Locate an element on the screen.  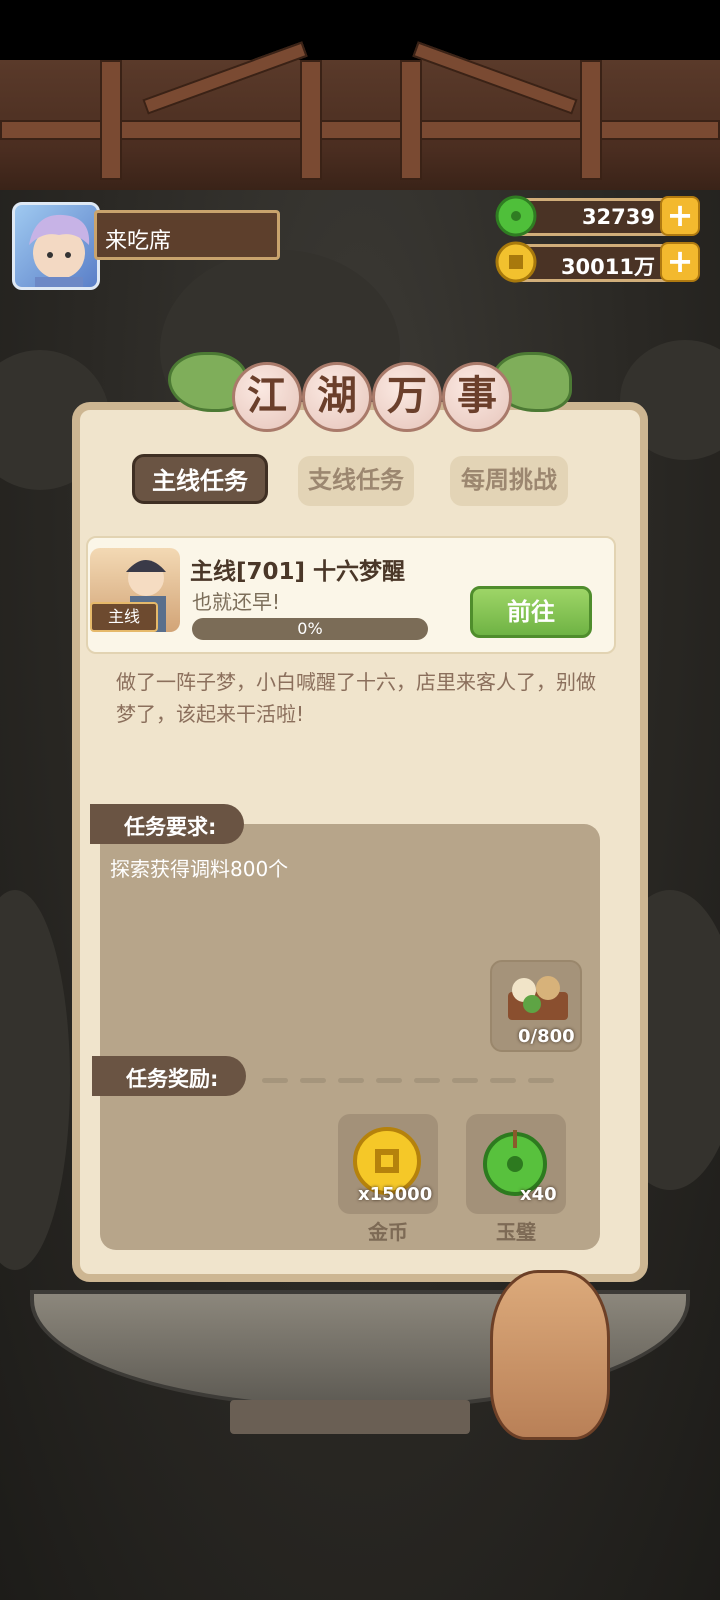
reward-coin-name: 金币 is located at coordinates (388, 1232).